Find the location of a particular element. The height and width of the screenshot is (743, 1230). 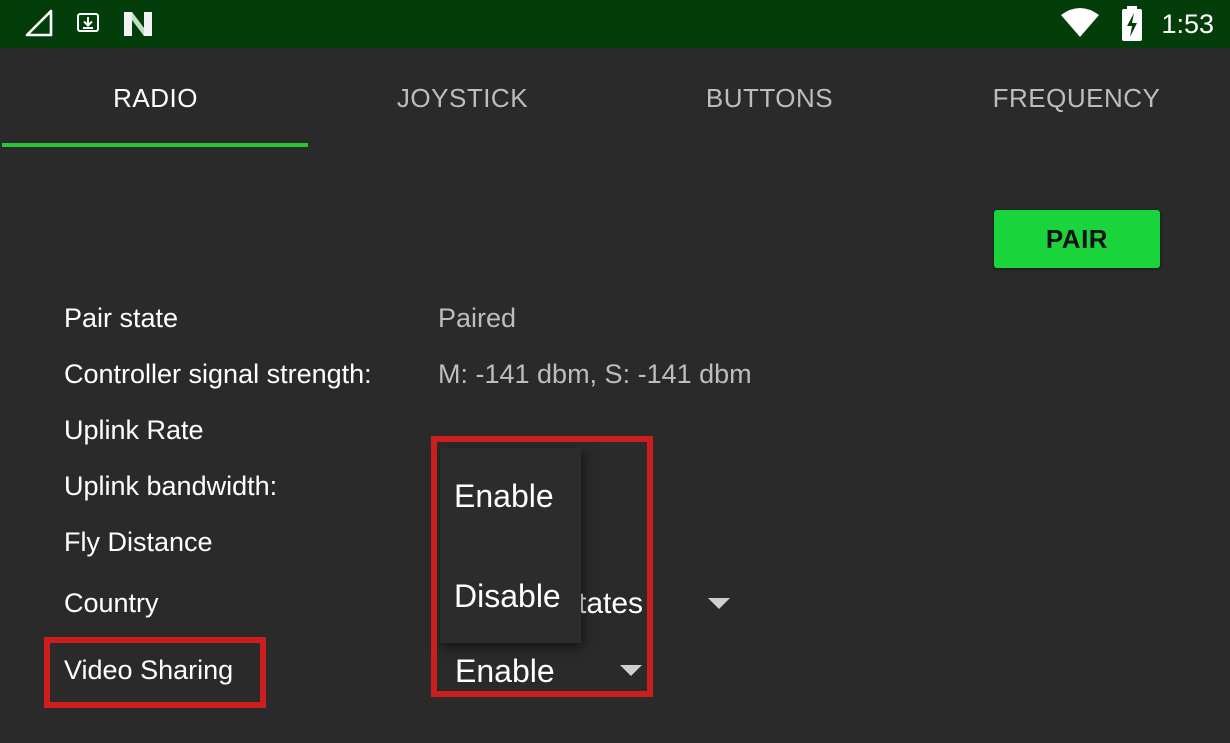

tab-buttons: BUTTONS is located at coordinates (769, 98).